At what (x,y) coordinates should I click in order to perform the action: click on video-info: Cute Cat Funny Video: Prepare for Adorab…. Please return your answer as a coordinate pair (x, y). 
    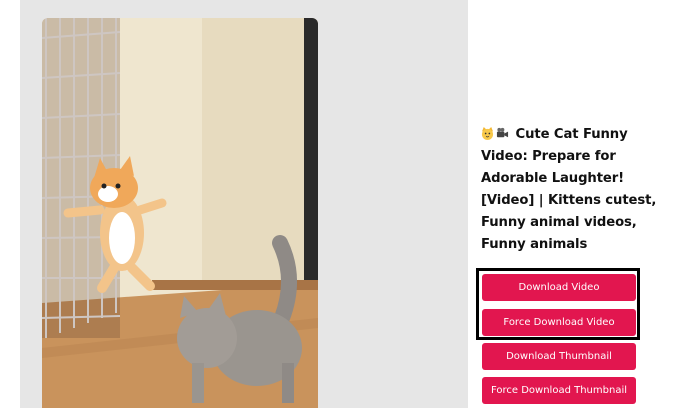
    Looking at the image, I should click on (586, 190).